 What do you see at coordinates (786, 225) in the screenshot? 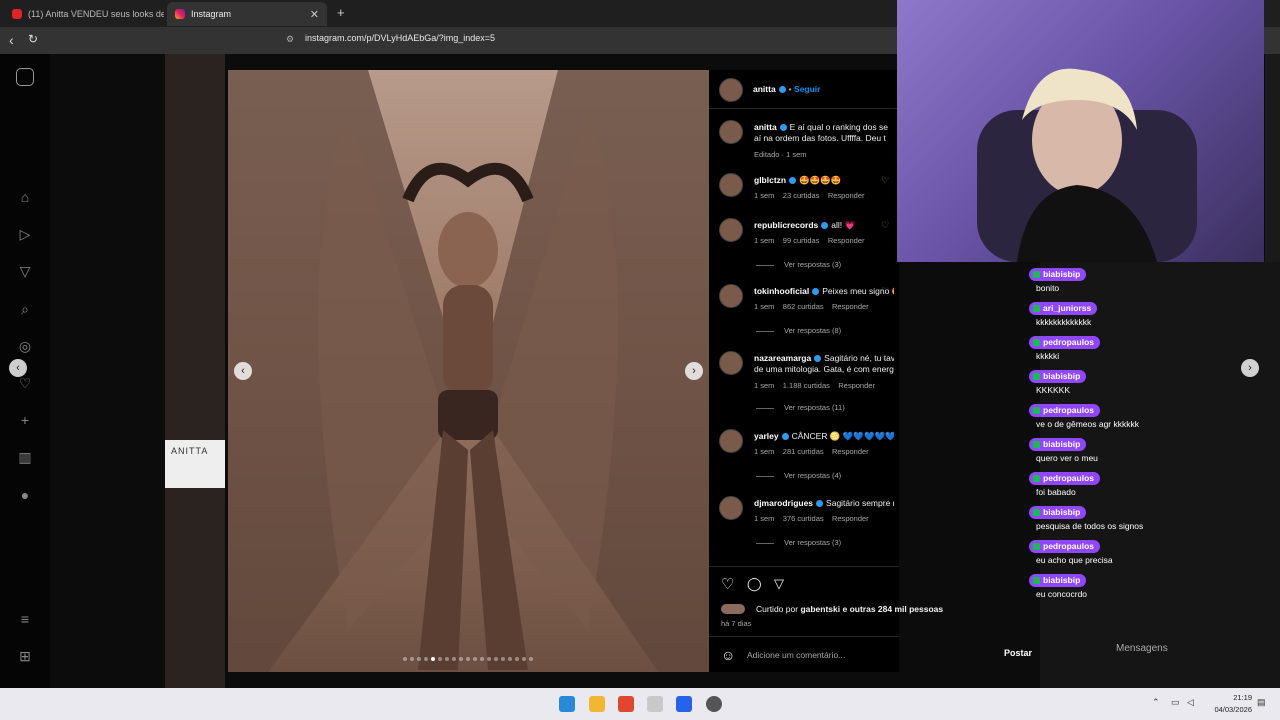
I see `comment-username: republicrecords` at bounding box center [786, 225].